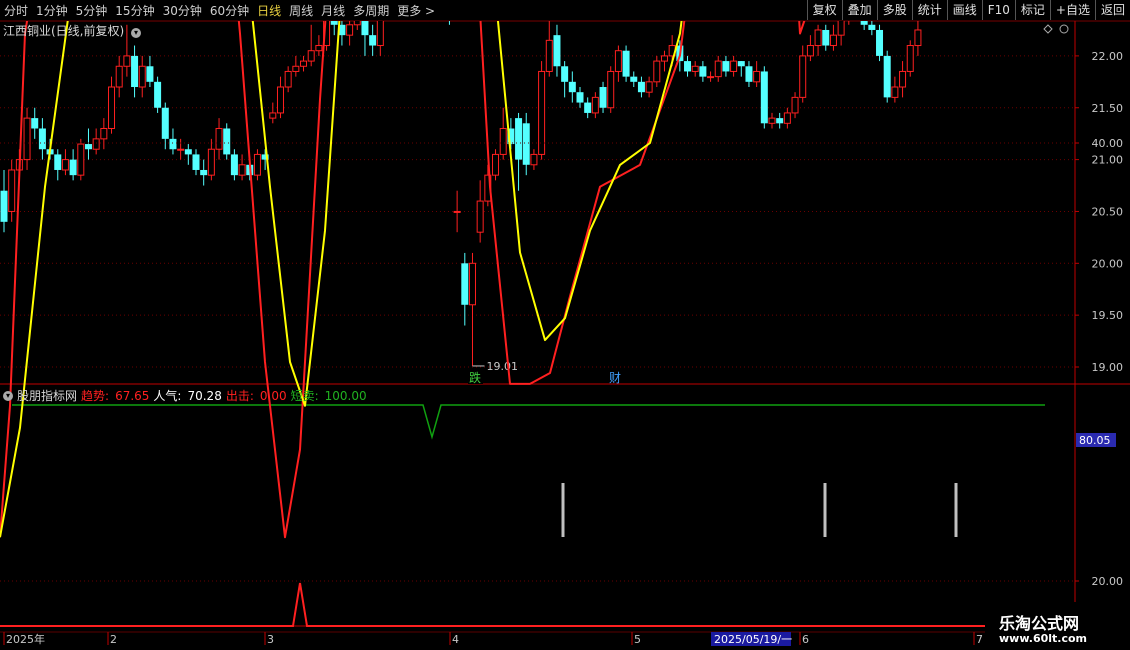 The height and width of the screenshot is (650, 1130). What do you see at coordinates (229, 10) in the screenshot?
I see `period-tab-60min: 60分钟` at bounding box center [229, 10].